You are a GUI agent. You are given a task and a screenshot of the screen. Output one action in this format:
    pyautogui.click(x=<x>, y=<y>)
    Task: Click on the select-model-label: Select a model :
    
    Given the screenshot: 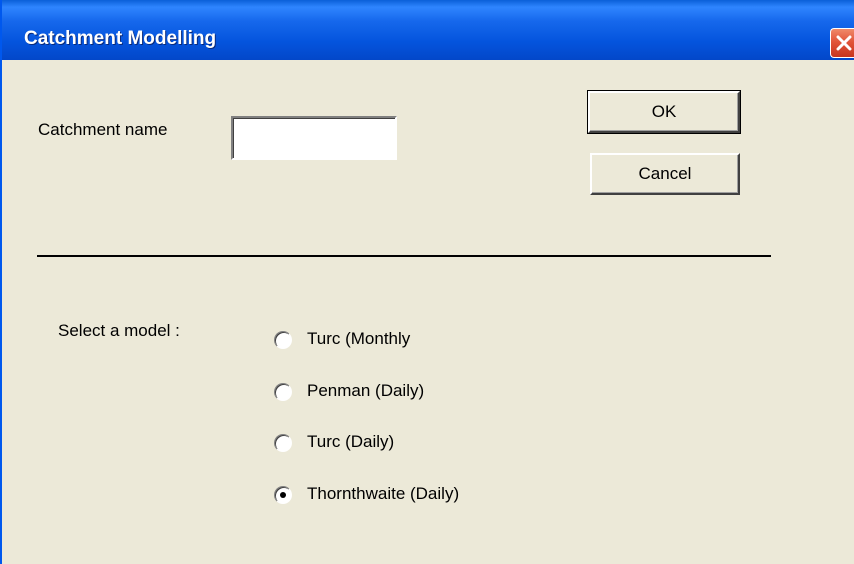 What is the action you would take?
    pyautogui.click(x=119, y=330)
    